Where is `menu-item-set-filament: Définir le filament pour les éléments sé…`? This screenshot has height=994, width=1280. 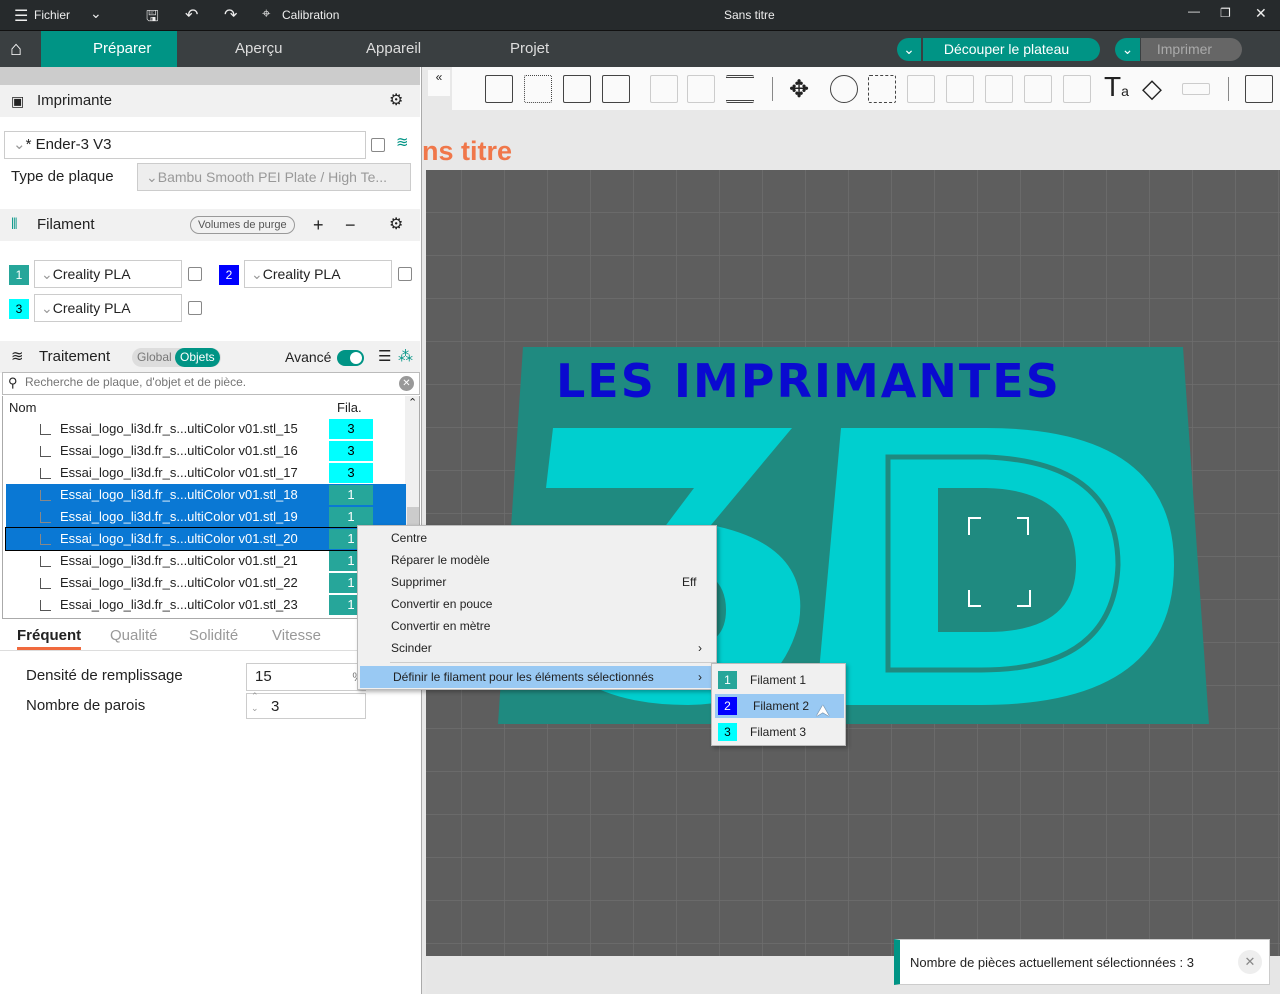
menu-item-set-filament: Définir le filament pour les éléments sé… is located at coordinates (537, 677).